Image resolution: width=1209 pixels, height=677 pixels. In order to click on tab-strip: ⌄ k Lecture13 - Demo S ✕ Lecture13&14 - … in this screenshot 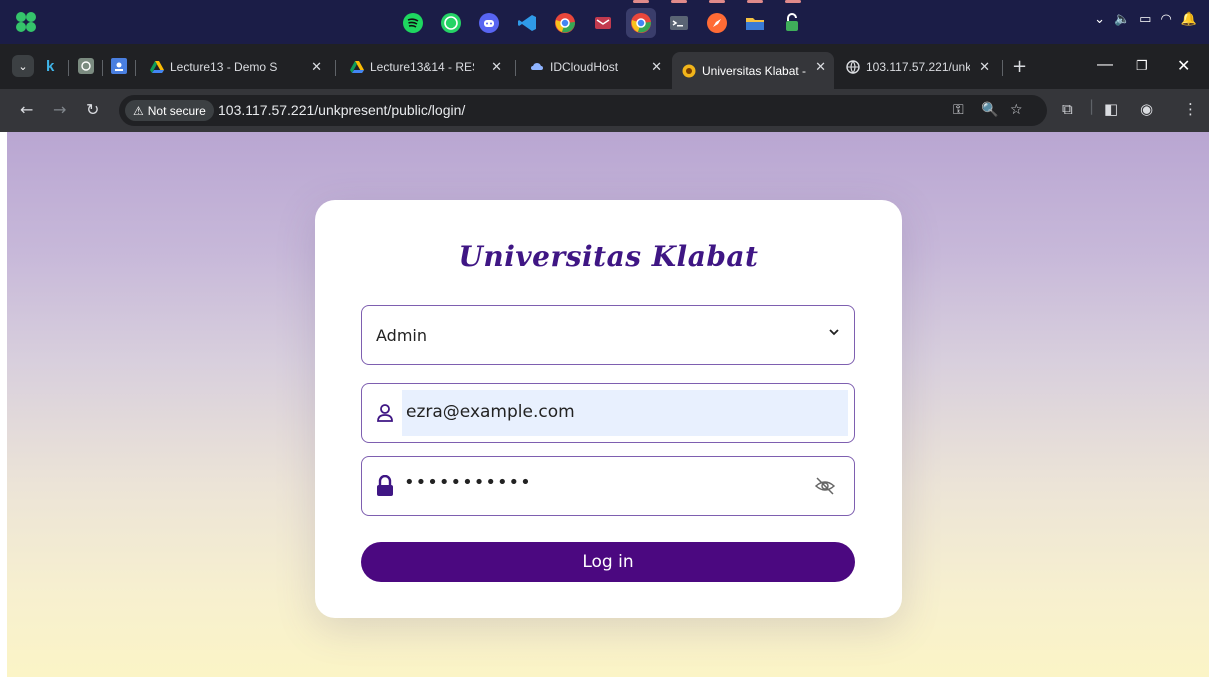, I will do `click(604, 66)`.